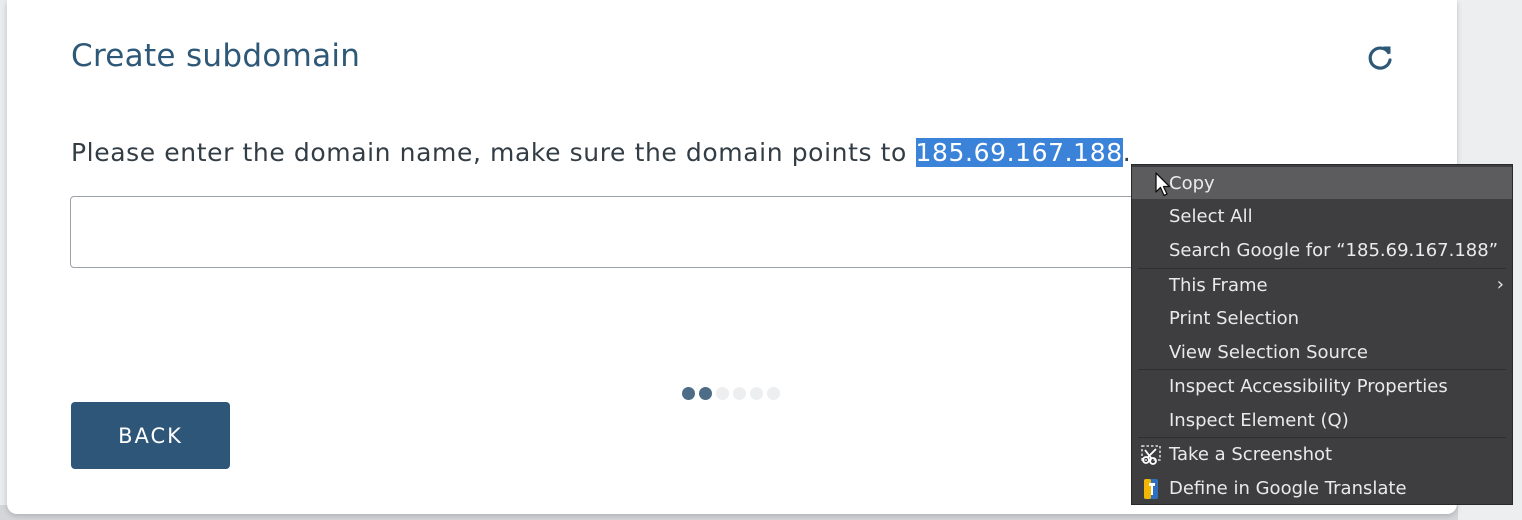  I want to click on selected-ip-address: 185.69.167.188, so click(1019, 152).